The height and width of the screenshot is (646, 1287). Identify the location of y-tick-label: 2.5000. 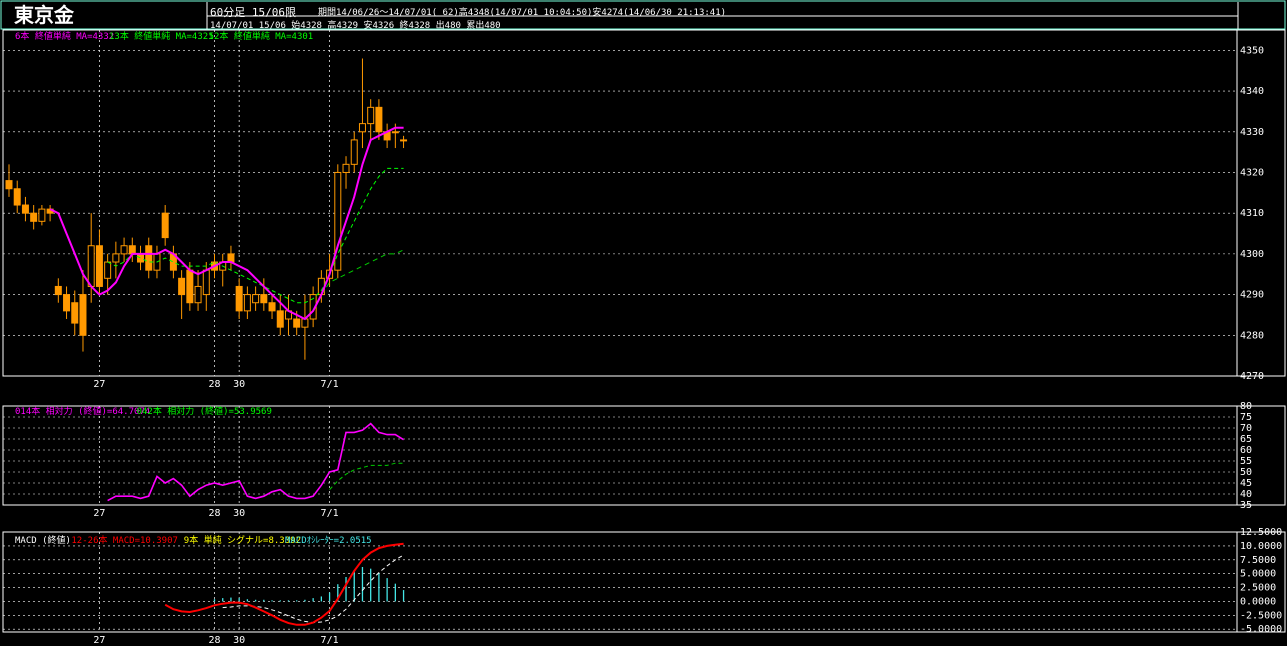
(1258, 588).